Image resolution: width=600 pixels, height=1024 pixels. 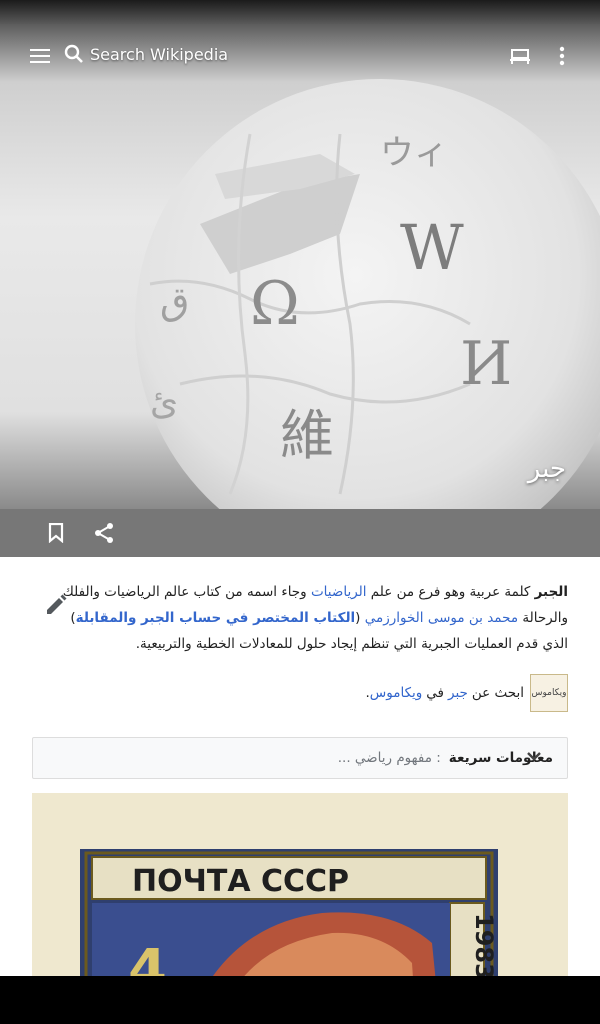 What do you see at coordinates (562, 56) in the screenshot?
I see `more-vert-icon` at bounding box center [562, 56].